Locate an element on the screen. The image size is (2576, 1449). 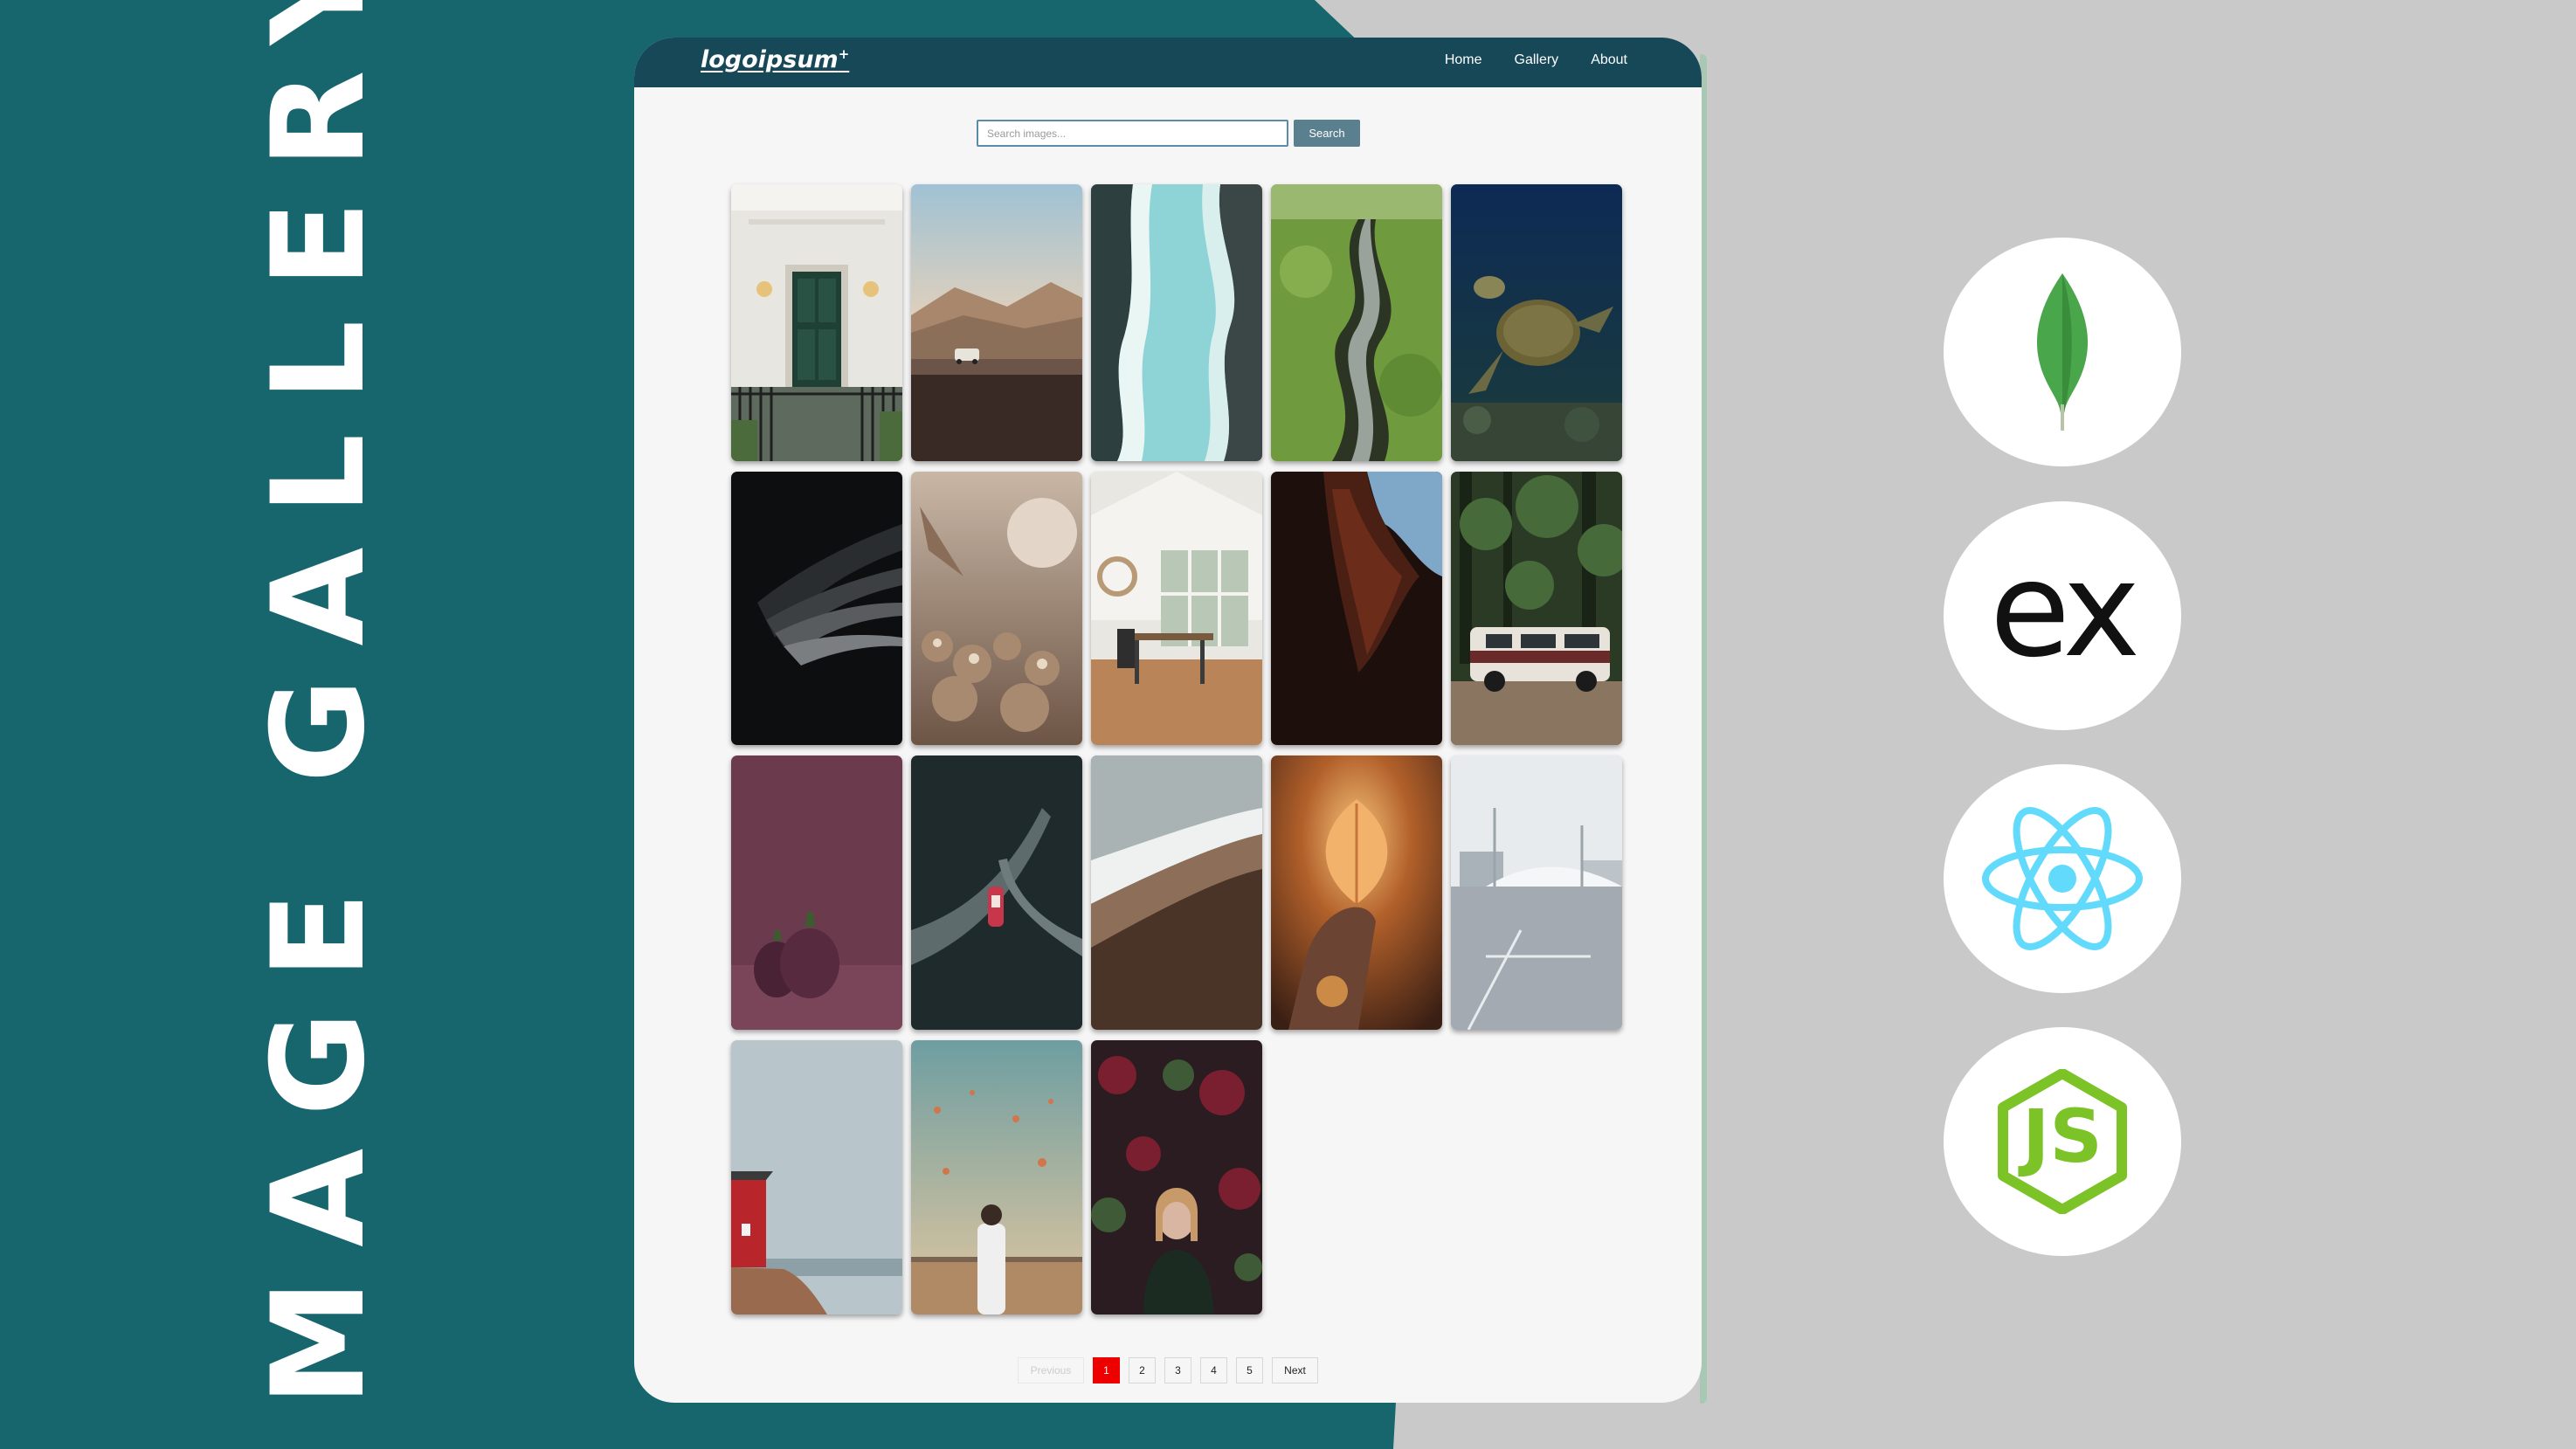
gallery-image-woman is located at coordinates (1176, 1177).